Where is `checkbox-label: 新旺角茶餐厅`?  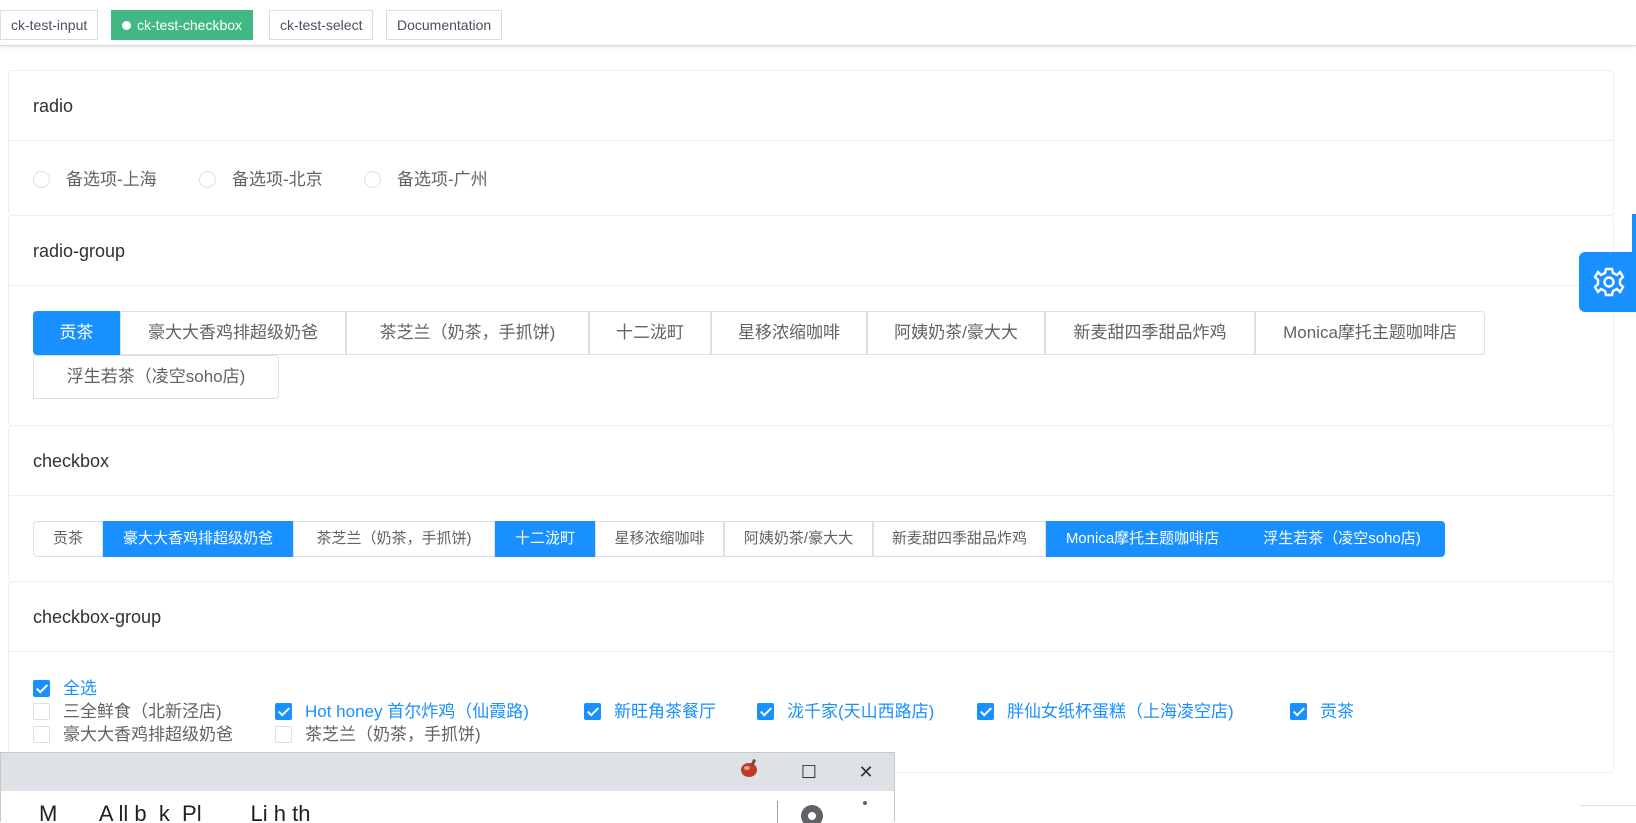 checkbox-label: 新旺角茶餐厅 is located at coordinates (665, 711).